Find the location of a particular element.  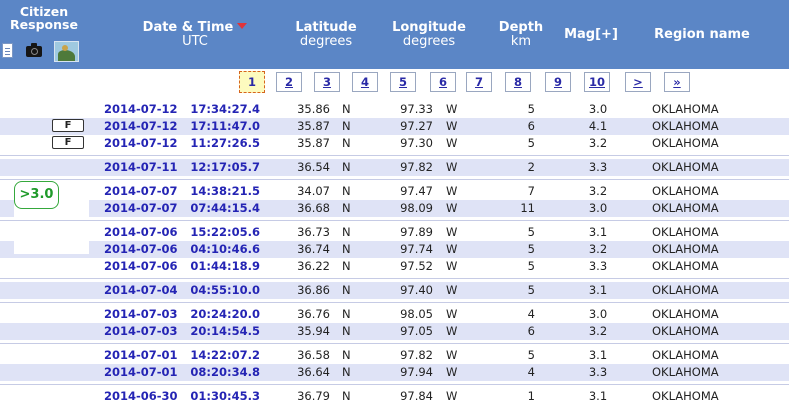

event-magnitude: 4.1 is located at coordinates (598, 126).